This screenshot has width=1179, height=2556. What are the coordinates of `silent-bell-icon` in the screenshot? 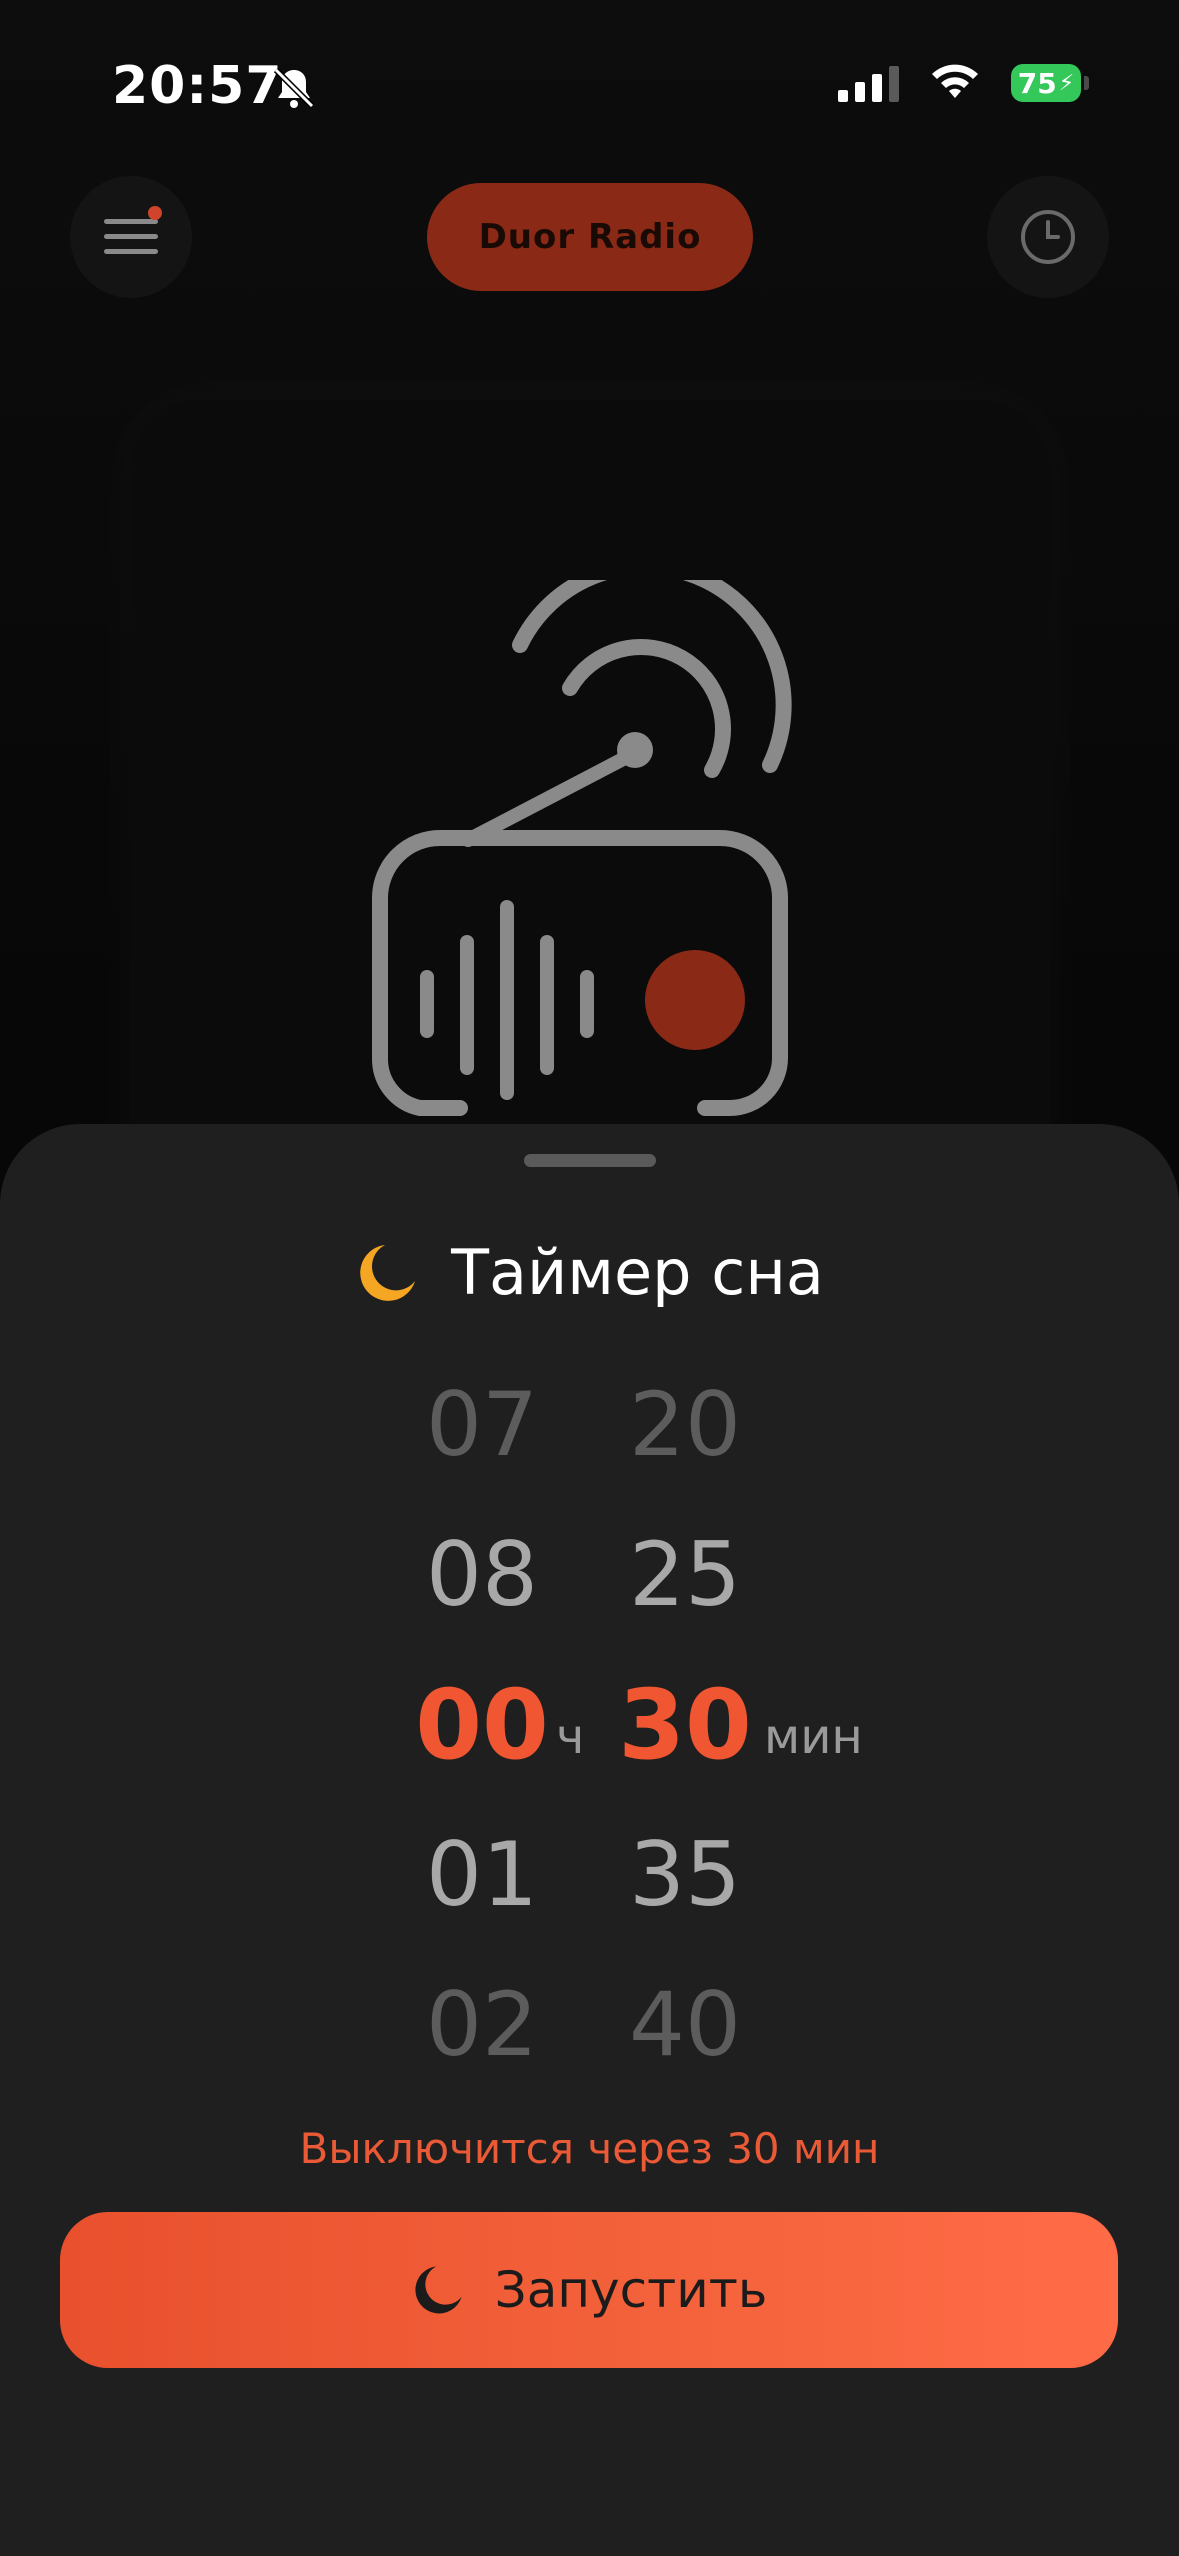 It's located at (294, 88).